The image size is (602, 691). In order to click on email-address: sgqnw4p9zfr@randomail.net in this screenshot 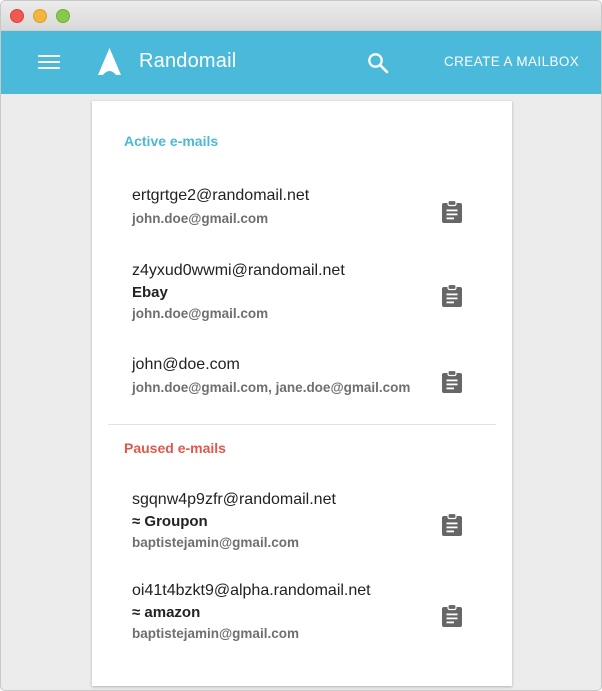, I will do `click(234, 499)`.